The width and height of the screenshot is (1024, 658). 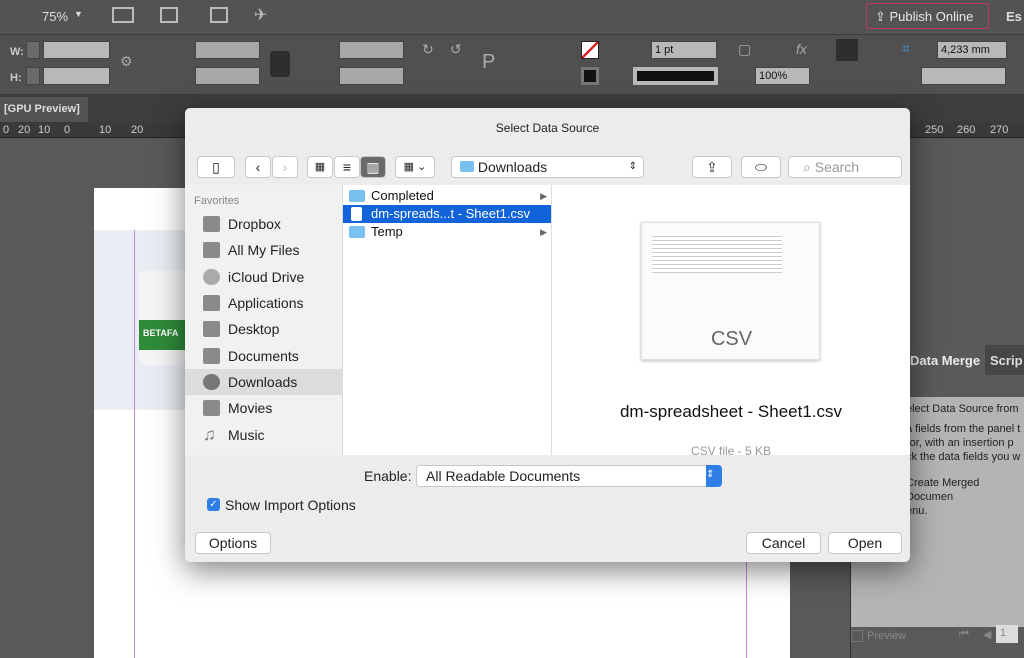 I want to click on control-panel: W: H: ⚙ ↻ ↺ P 1 pt ▢ fx 100% ⌗ 4,233 mm, so click(x=512, y=65).